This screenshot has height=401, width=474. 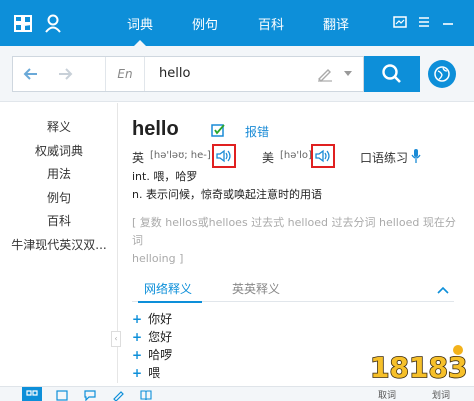 I want to click on microphone-icon, so click(x=416, y=156).